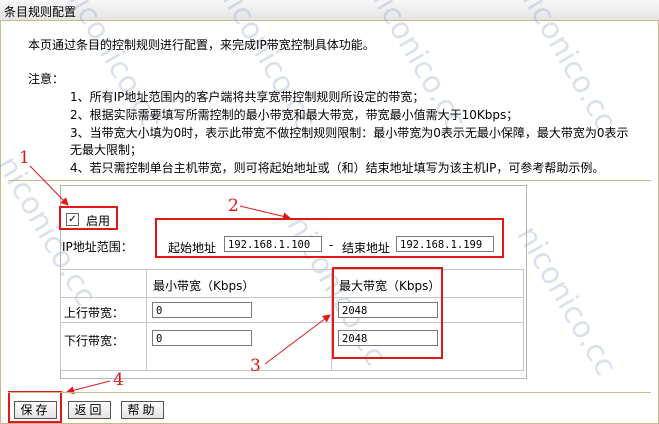 The height and width of the screenshot is (424, 659). I want to click on help-button: 帮助, so click(142, 410).